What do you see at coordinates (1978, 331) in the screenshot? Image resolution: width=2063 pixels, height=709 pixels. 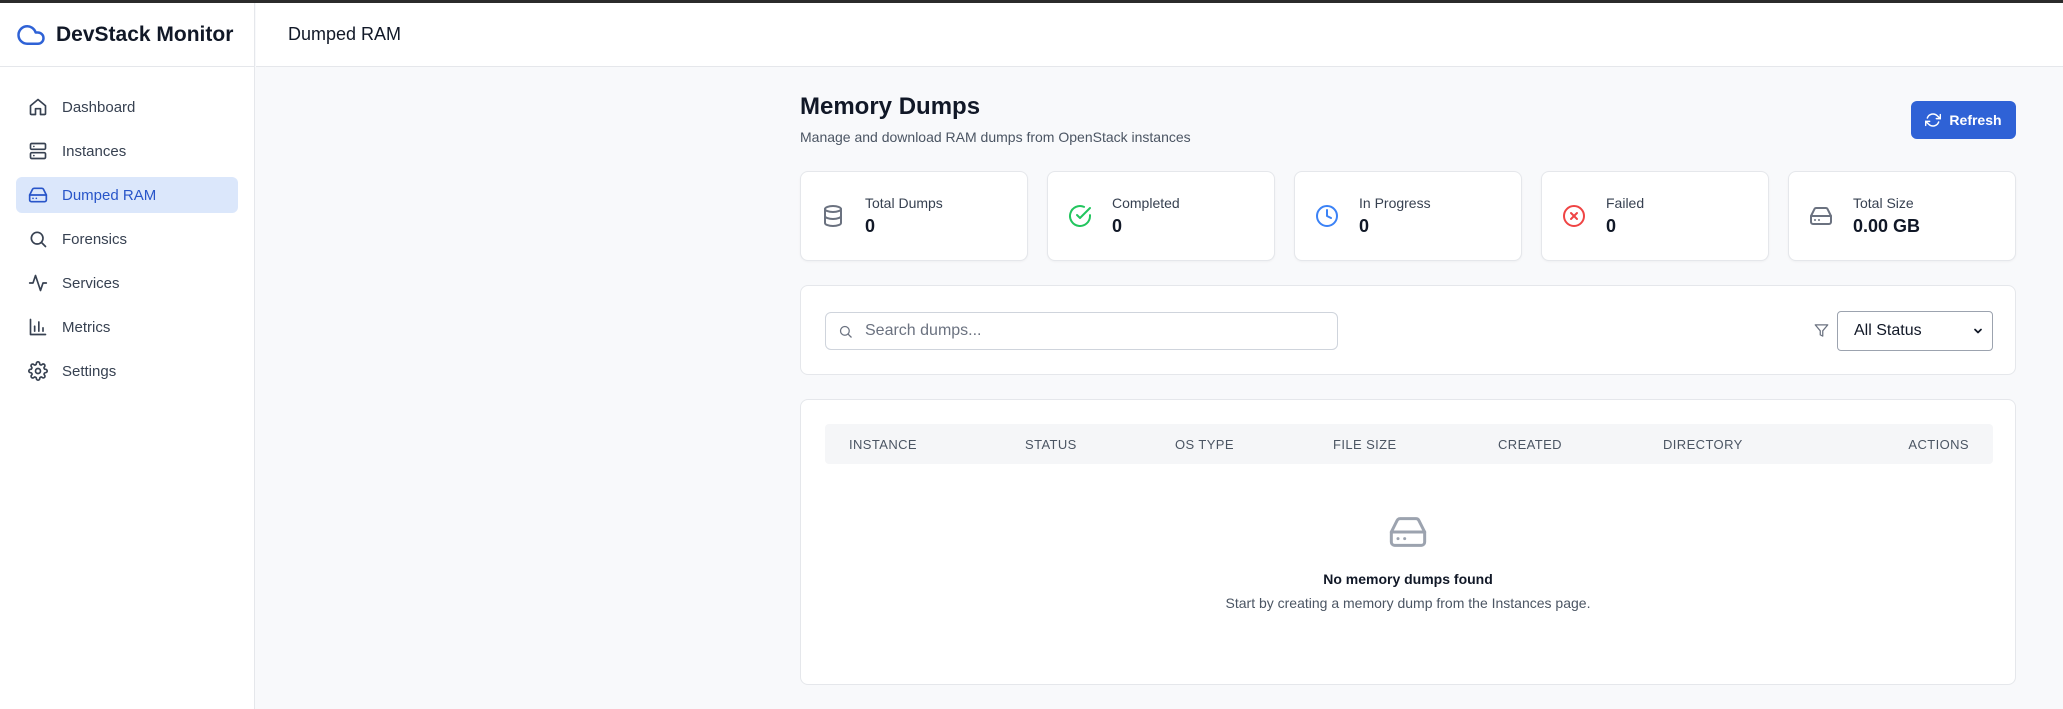 I see `chevron-down-icon` at bounding box center [1978, 331].